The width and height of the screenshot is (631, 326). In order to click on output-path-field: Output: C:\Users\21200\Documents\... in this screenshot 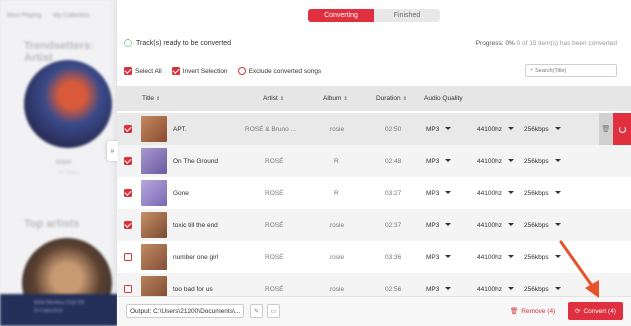, I will do `click(185, 311)`.